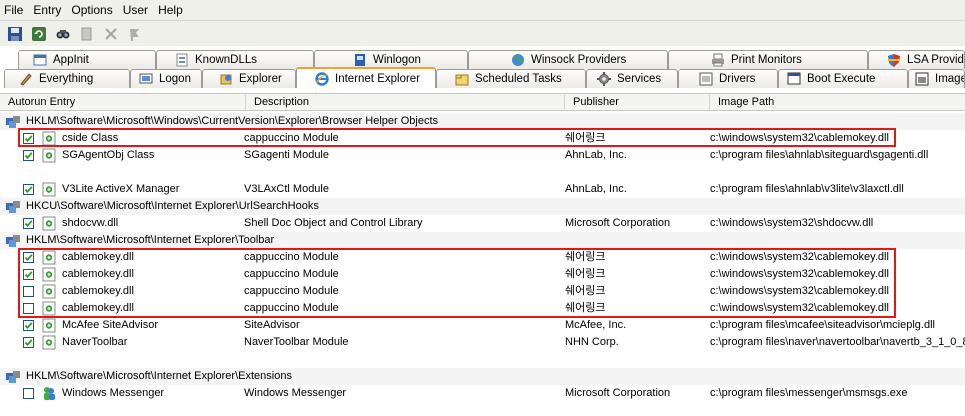  Describe the element at coordinates (568, 59) in the screenshot. I see `tab-winsock-providers: Winsock Providers` at that location.